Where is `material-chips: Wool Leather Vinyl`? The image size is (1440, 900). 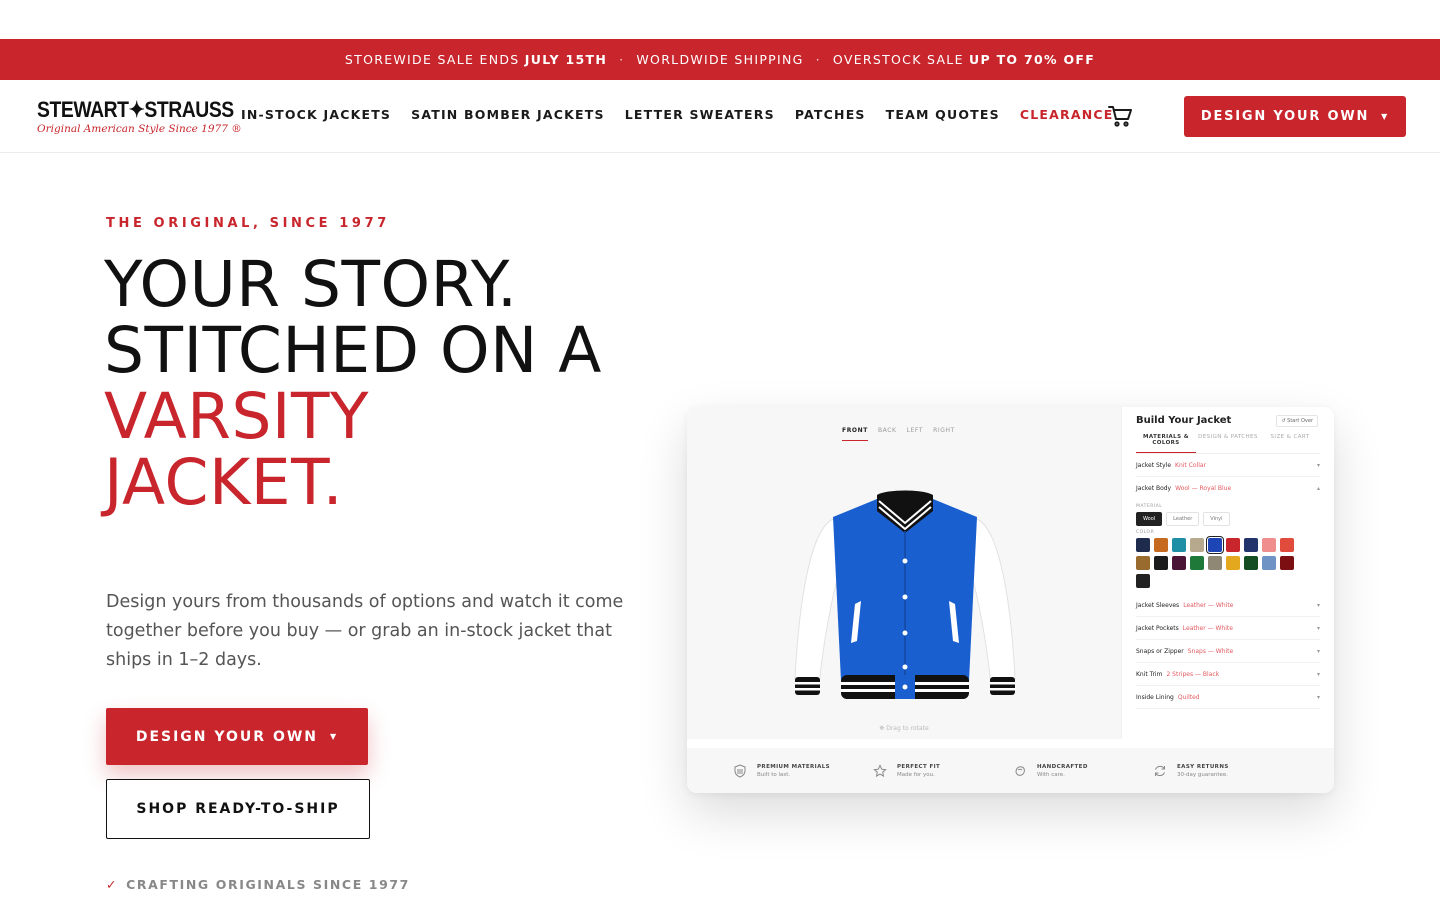
material-chips: Wool Leather Vinyl is located at coordinates (1228, 519).